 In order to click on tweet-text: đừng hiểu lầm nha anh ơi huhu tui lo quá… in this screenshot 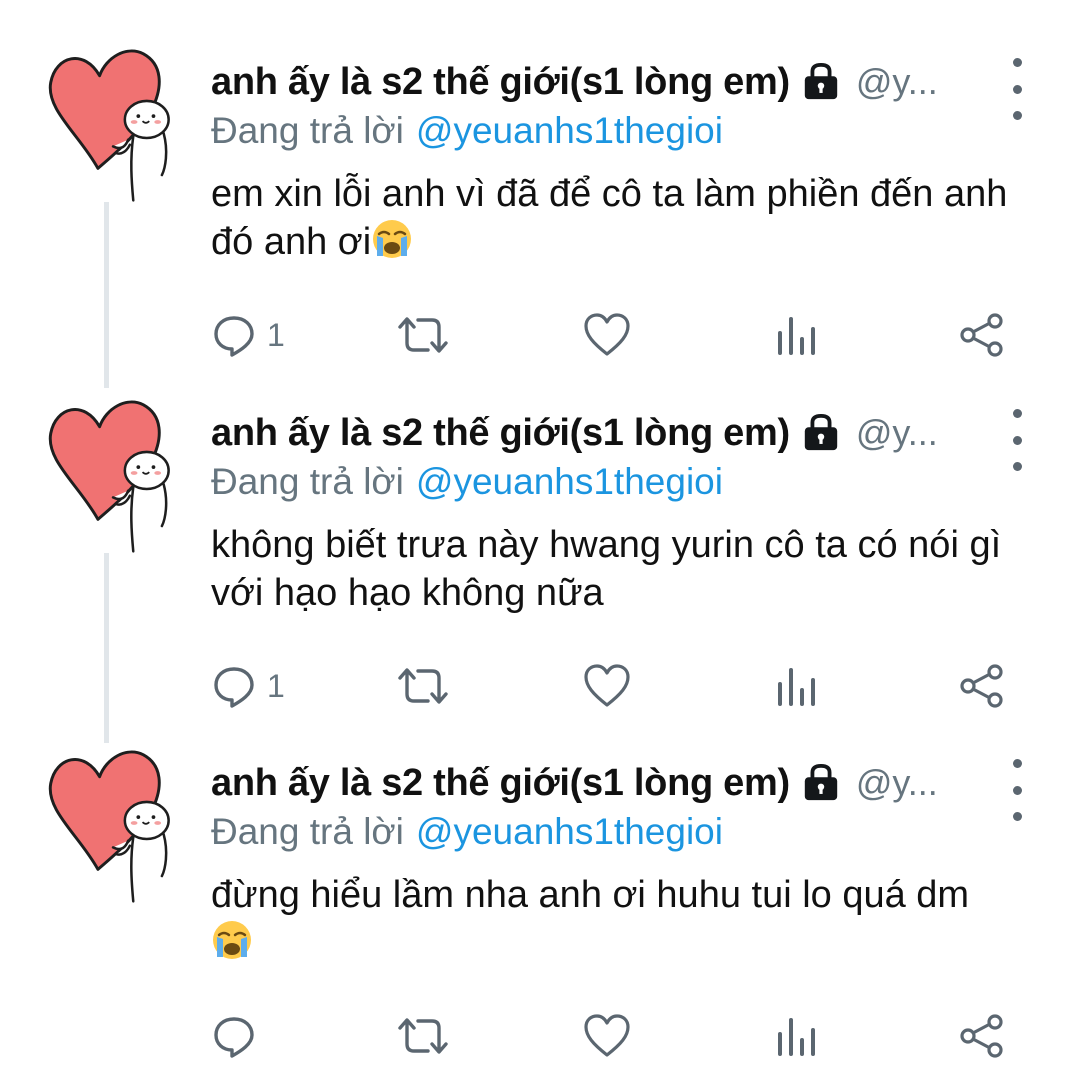, I will do `click(631, 919)`.